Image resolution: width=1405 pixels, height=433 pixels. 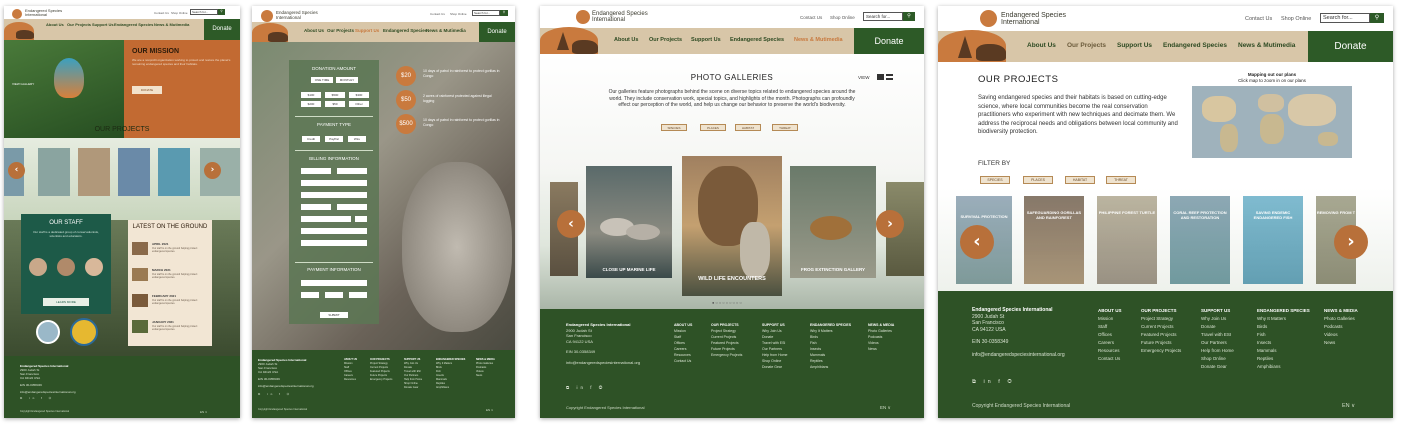 What do you see at coordinates (322, 80) in the screenshot?
I see `one-time-toggle: ONE TIME` at bounding box center [322, 80].